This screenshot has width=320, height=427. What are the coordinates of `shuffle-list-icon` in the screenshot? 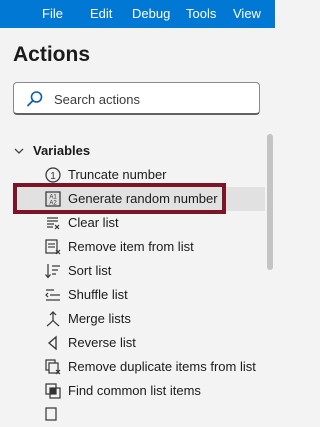 It's located at (52, 295).